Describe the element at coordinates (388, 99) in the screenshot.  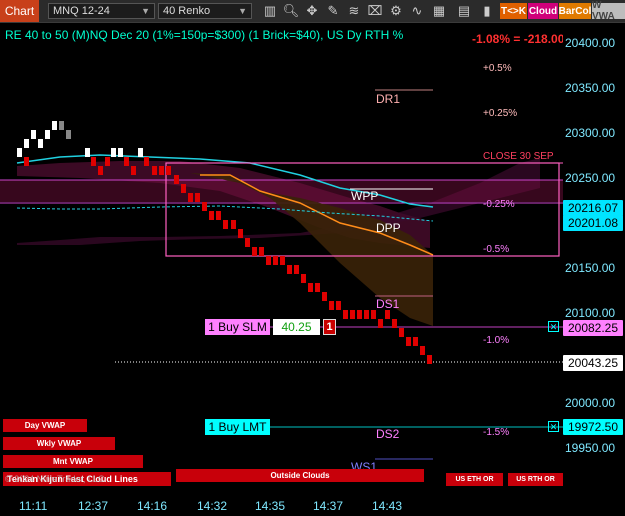
I see `pivot-dr1: DR1` at that location.